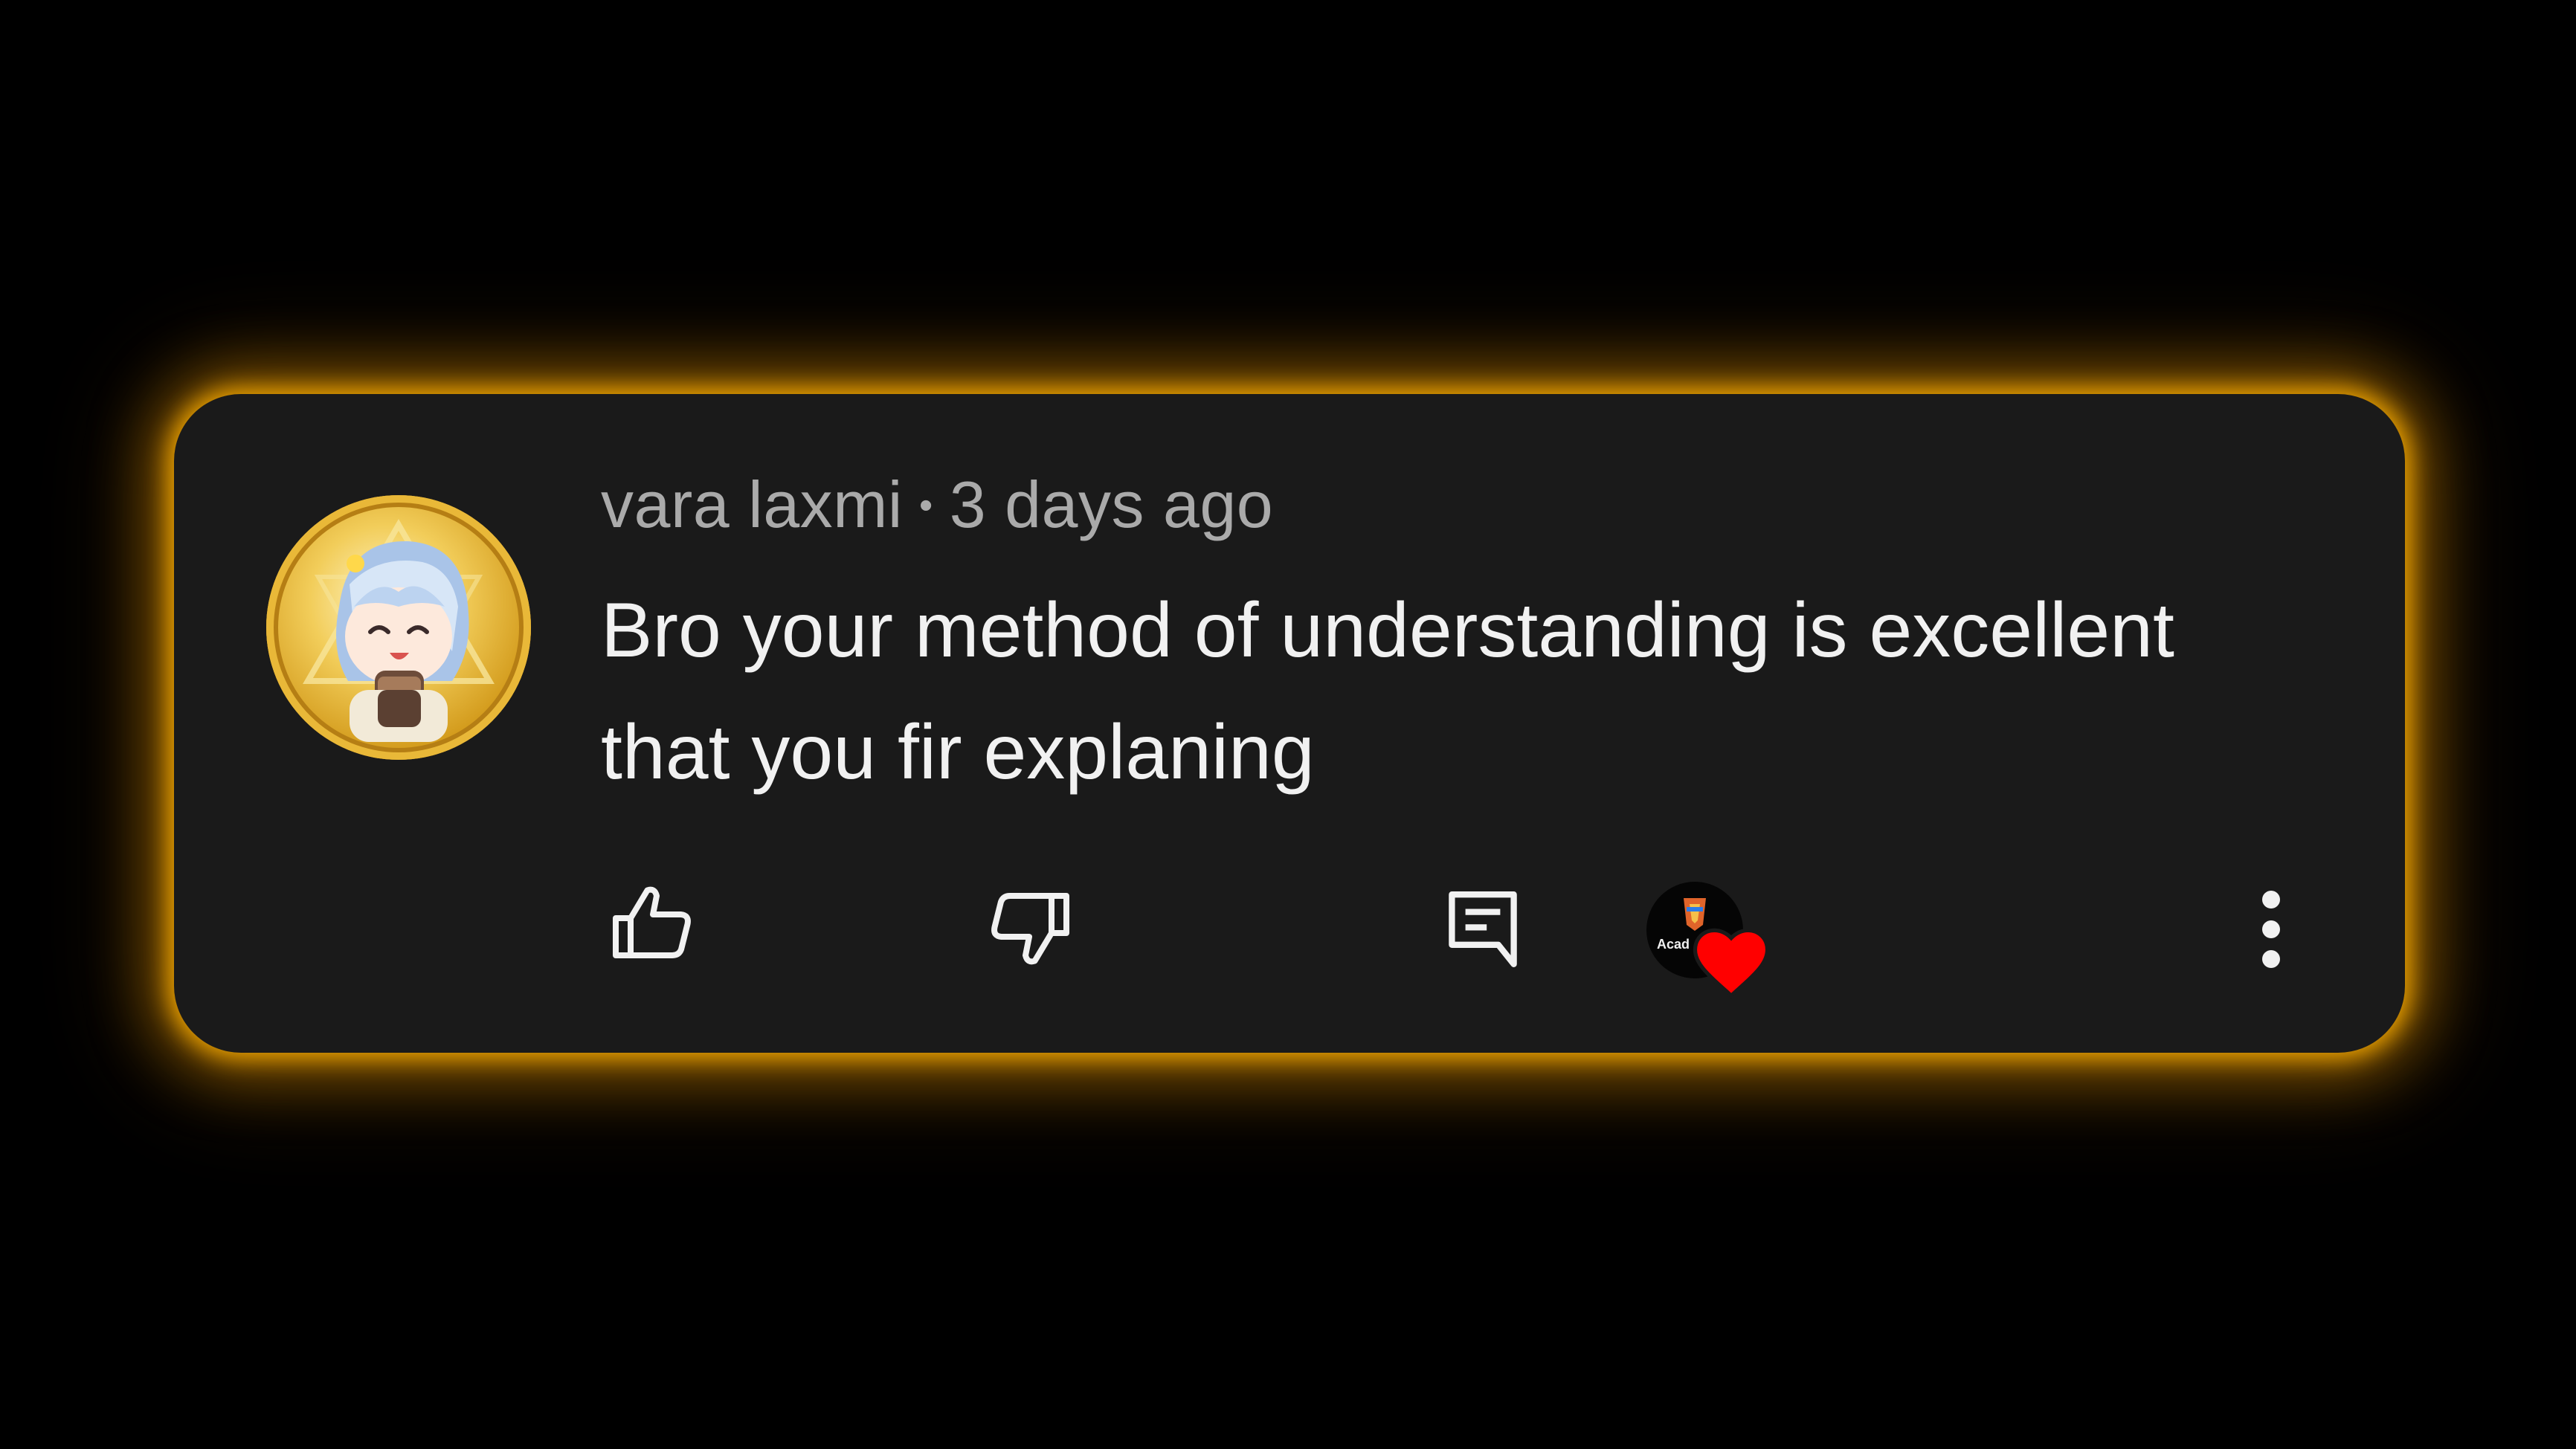  What do you see at coordinates (1112, 504) in the screenshot?
I see `comment-timestamp: 3 days ago` at bounding box center [1112, 504].